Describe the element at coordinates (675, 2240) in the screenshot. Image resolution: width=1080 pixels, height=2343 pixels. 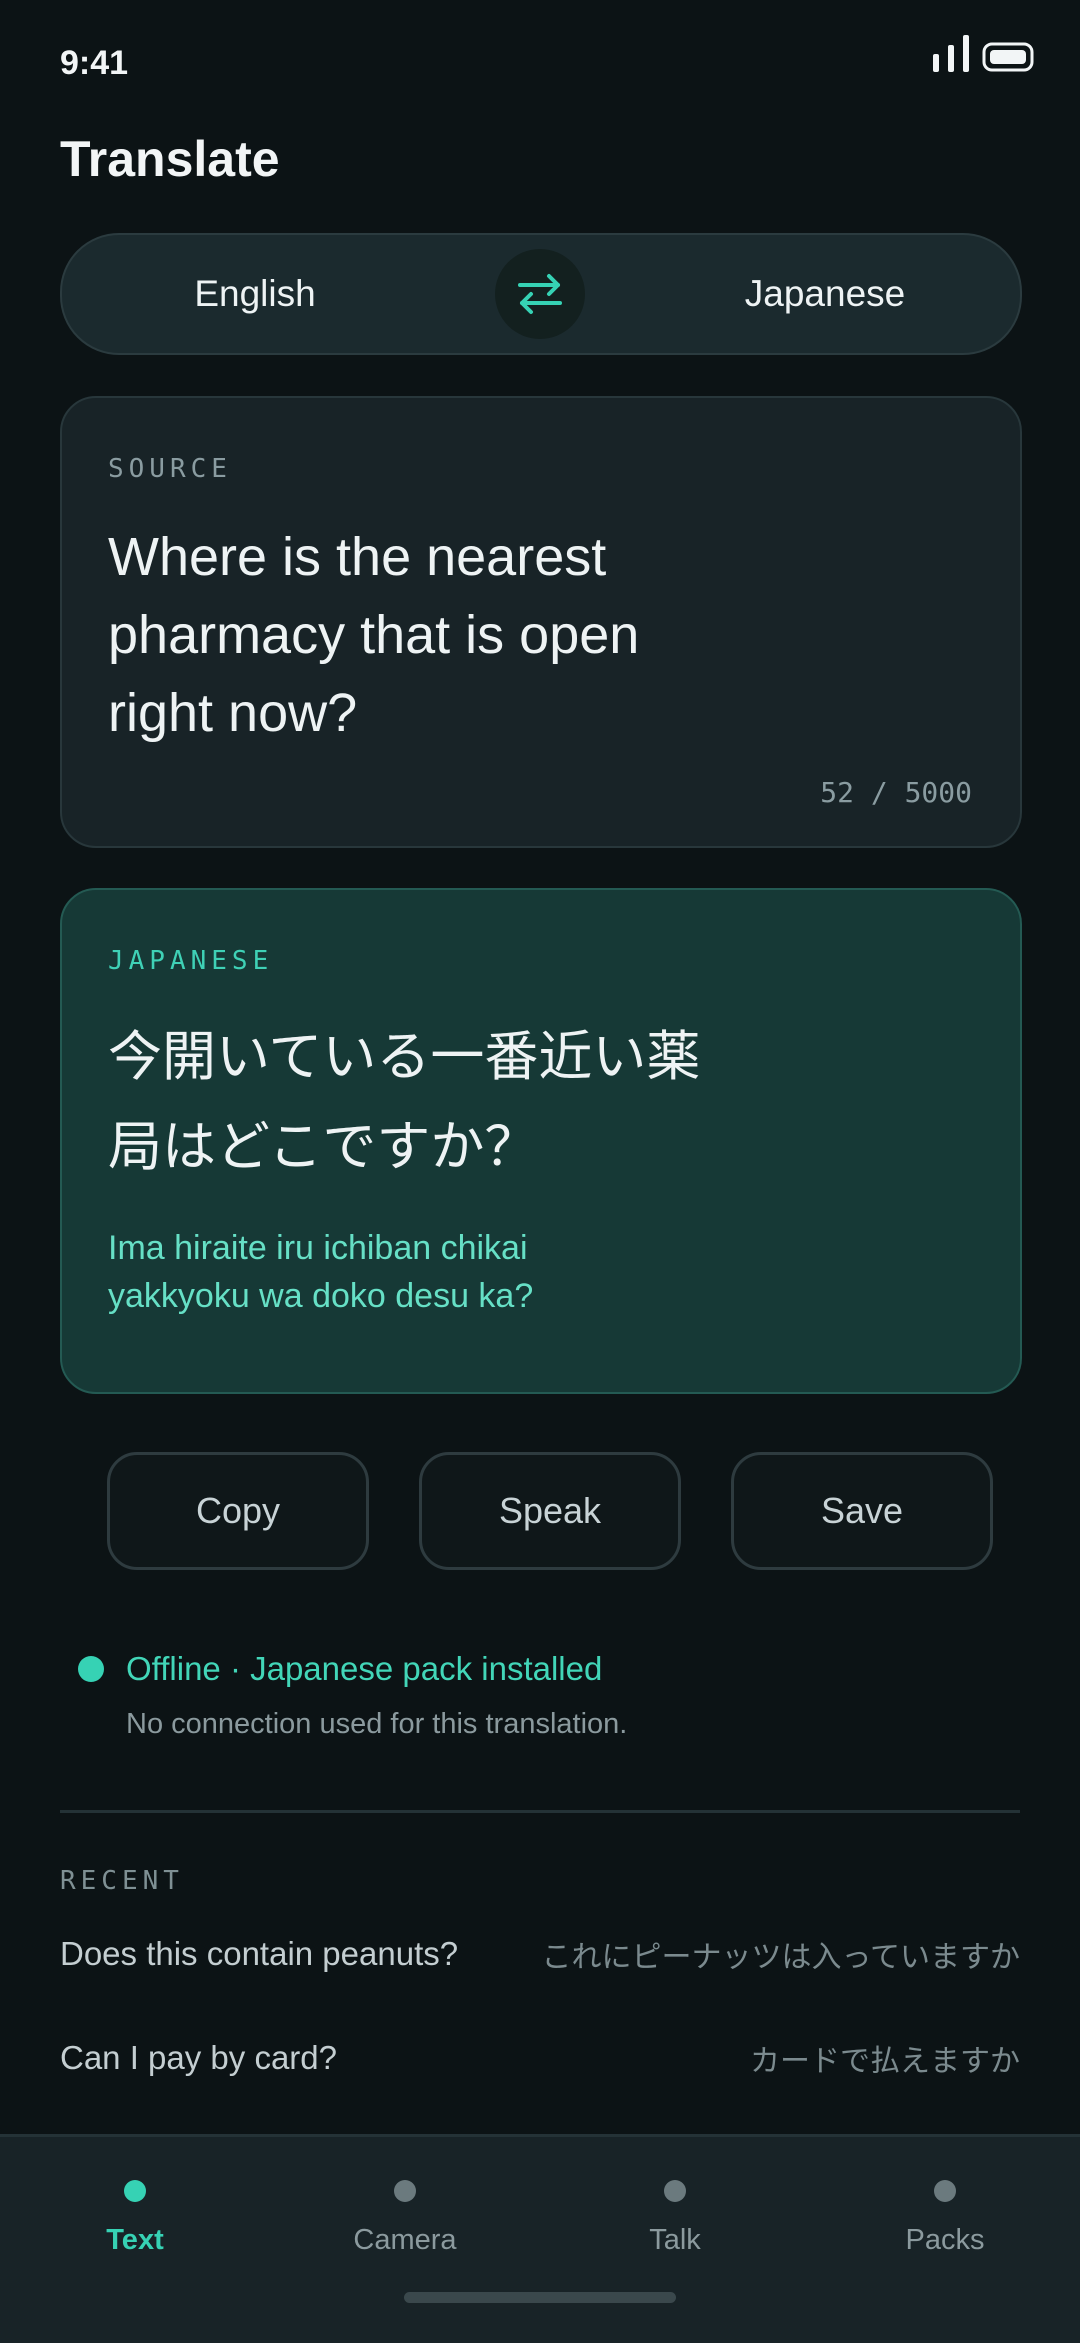
I see `nav-tab-label: Talk` at that location.